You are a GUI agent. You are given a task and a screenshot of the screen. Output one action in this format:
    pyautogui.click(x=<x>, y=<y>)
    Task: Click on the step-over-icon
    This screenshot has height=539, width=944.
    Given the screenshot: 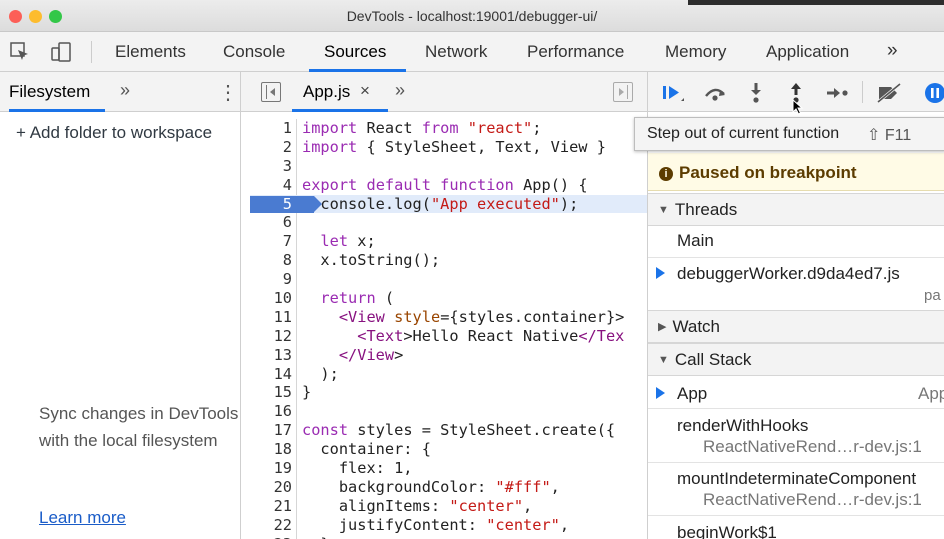 What is the action you would take?
    pyautogui.click(x=715, y=93)
    